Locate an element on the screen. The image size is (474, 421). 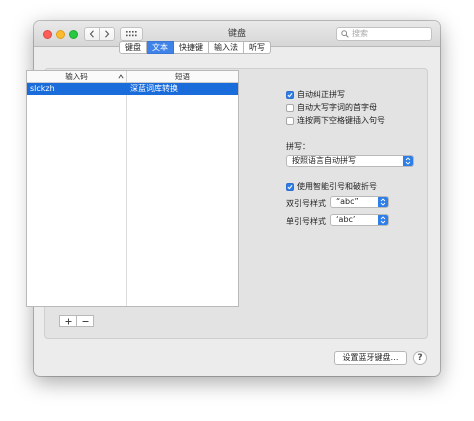
table-row: slckzh 深蓝词库转换 is located at coordinates (132, 89).